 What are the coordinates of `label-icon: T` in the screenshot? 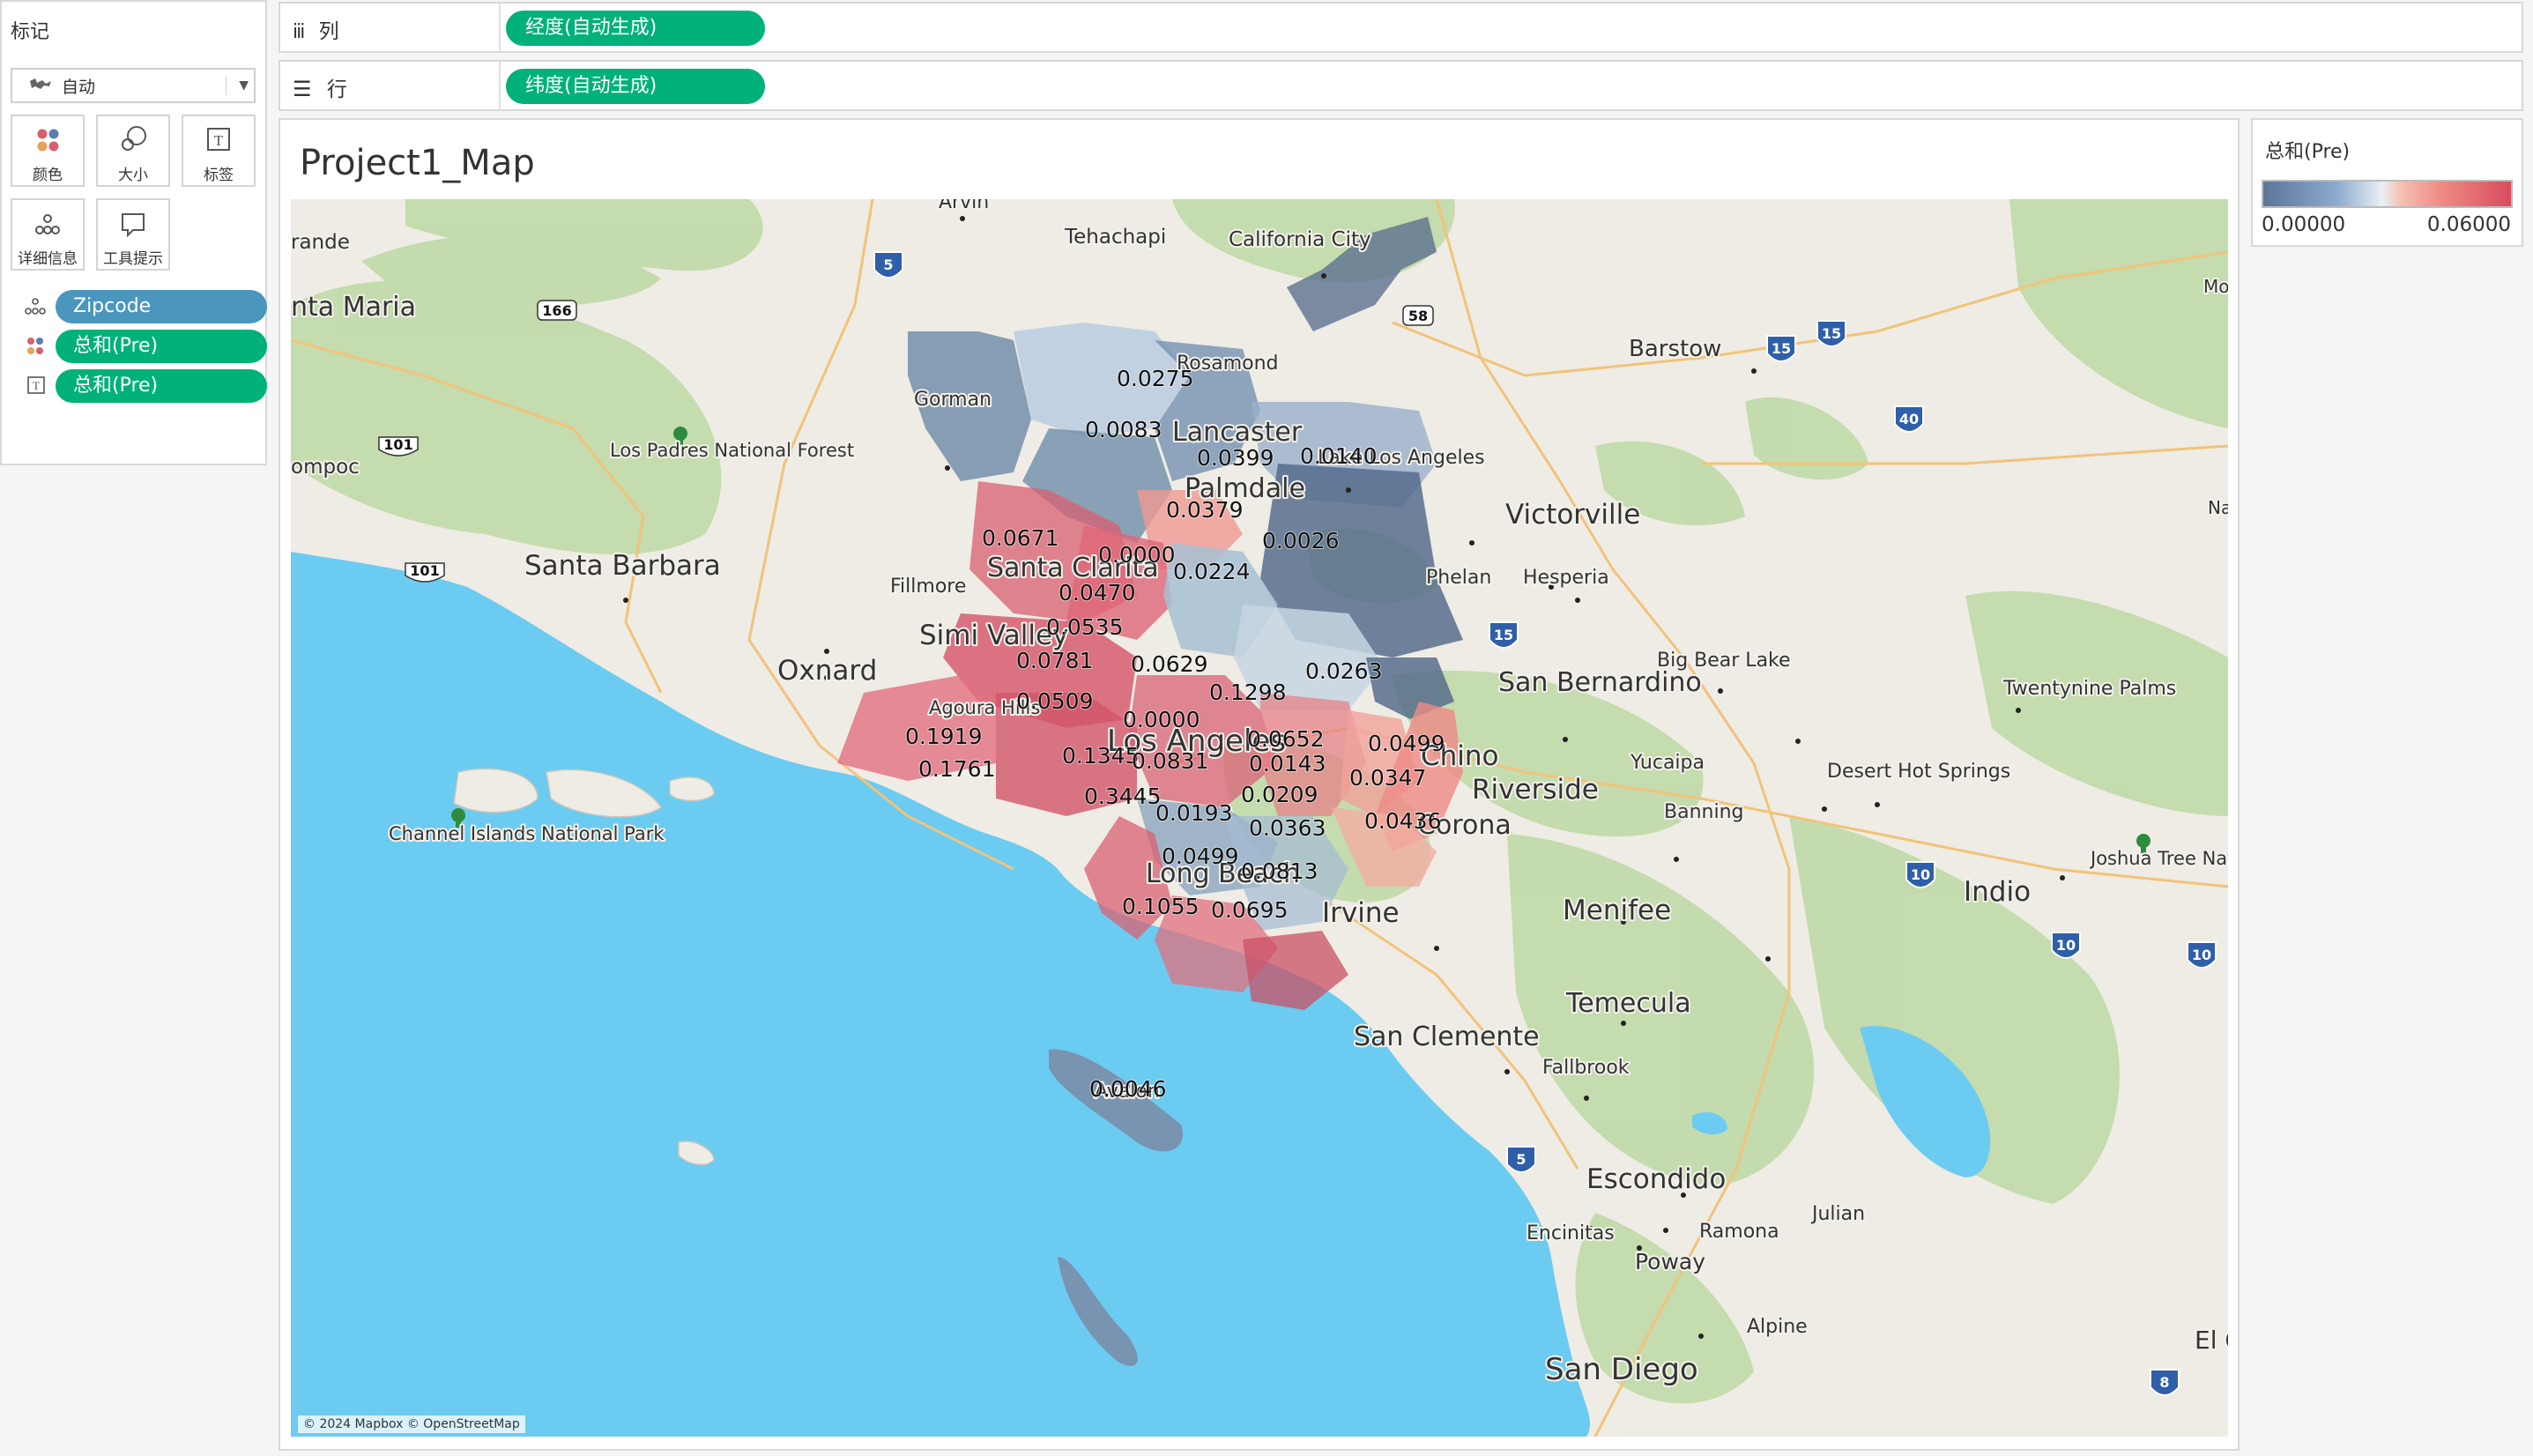 It's located at (35, 386).